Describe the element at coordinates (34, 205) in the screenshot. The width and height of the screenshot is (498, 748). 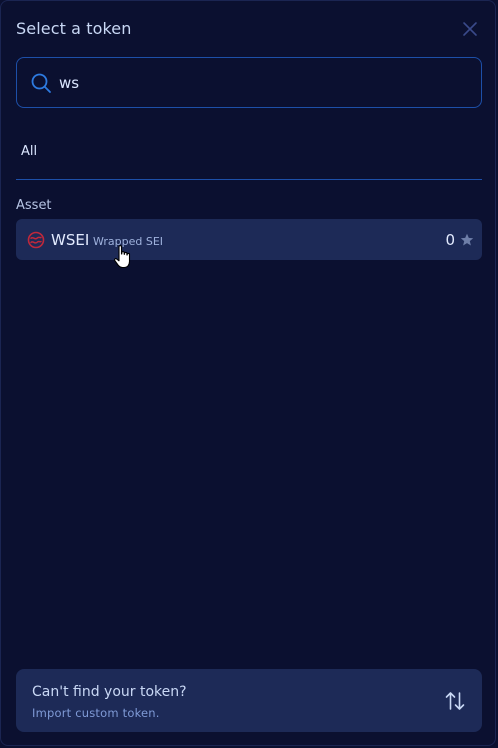
I see `section-label-asset: Asset` at that location.